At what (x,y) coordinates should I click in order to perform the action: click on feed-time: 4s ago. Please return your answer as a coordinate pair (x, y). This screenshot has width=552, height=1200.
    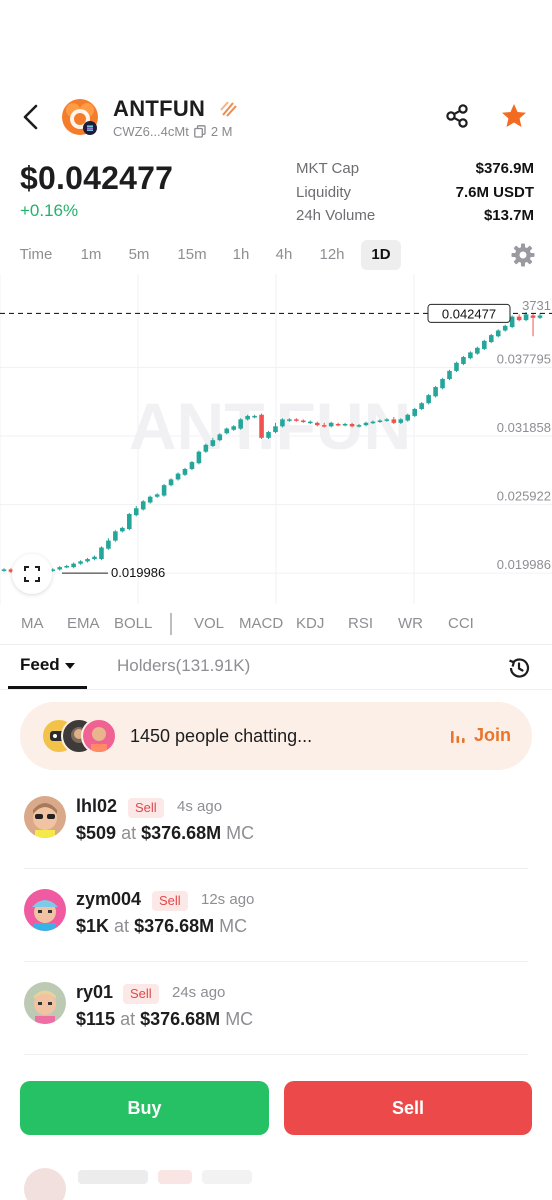
    Looking at the image, I should click on (200, 806).